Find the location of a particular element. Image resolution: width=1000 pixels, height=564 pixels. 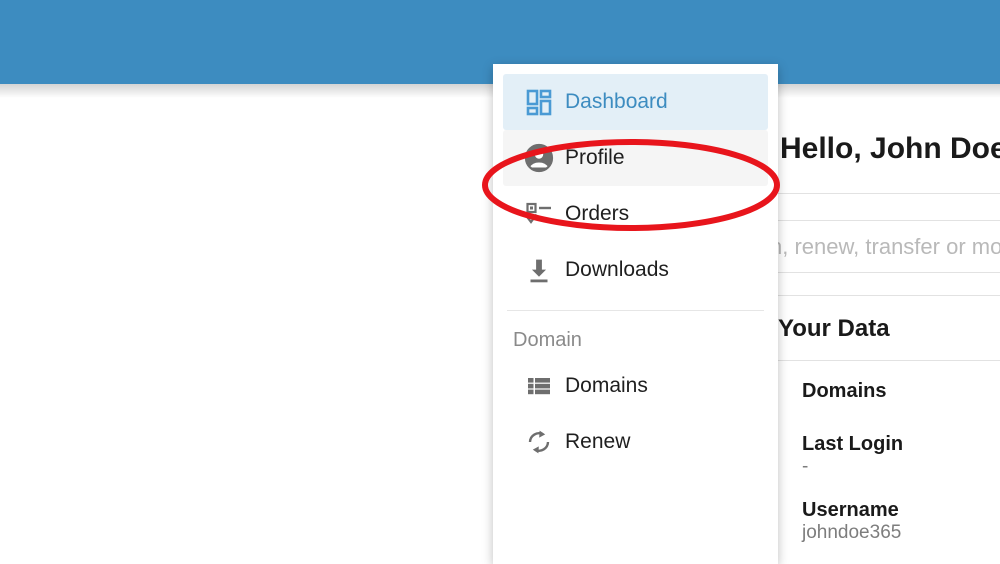

data-field-value: johndoe365 is located at coordinates (852, 532).